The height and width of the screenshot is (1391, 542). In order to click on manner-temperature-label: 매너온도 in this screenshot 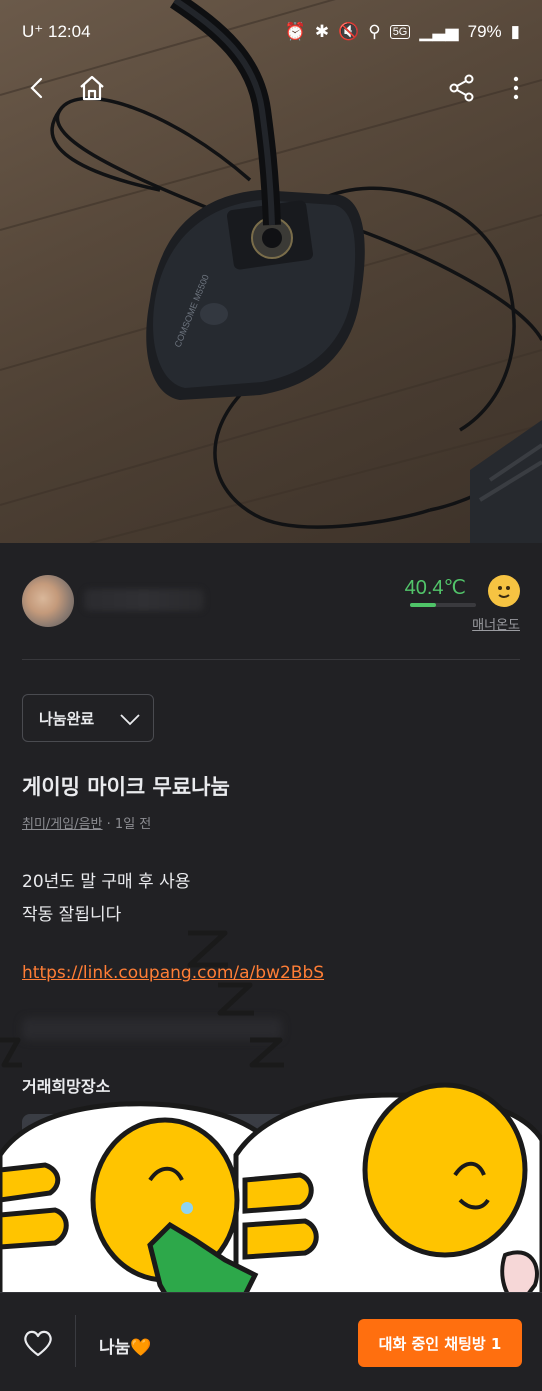, I will do `click(496, 623)`.